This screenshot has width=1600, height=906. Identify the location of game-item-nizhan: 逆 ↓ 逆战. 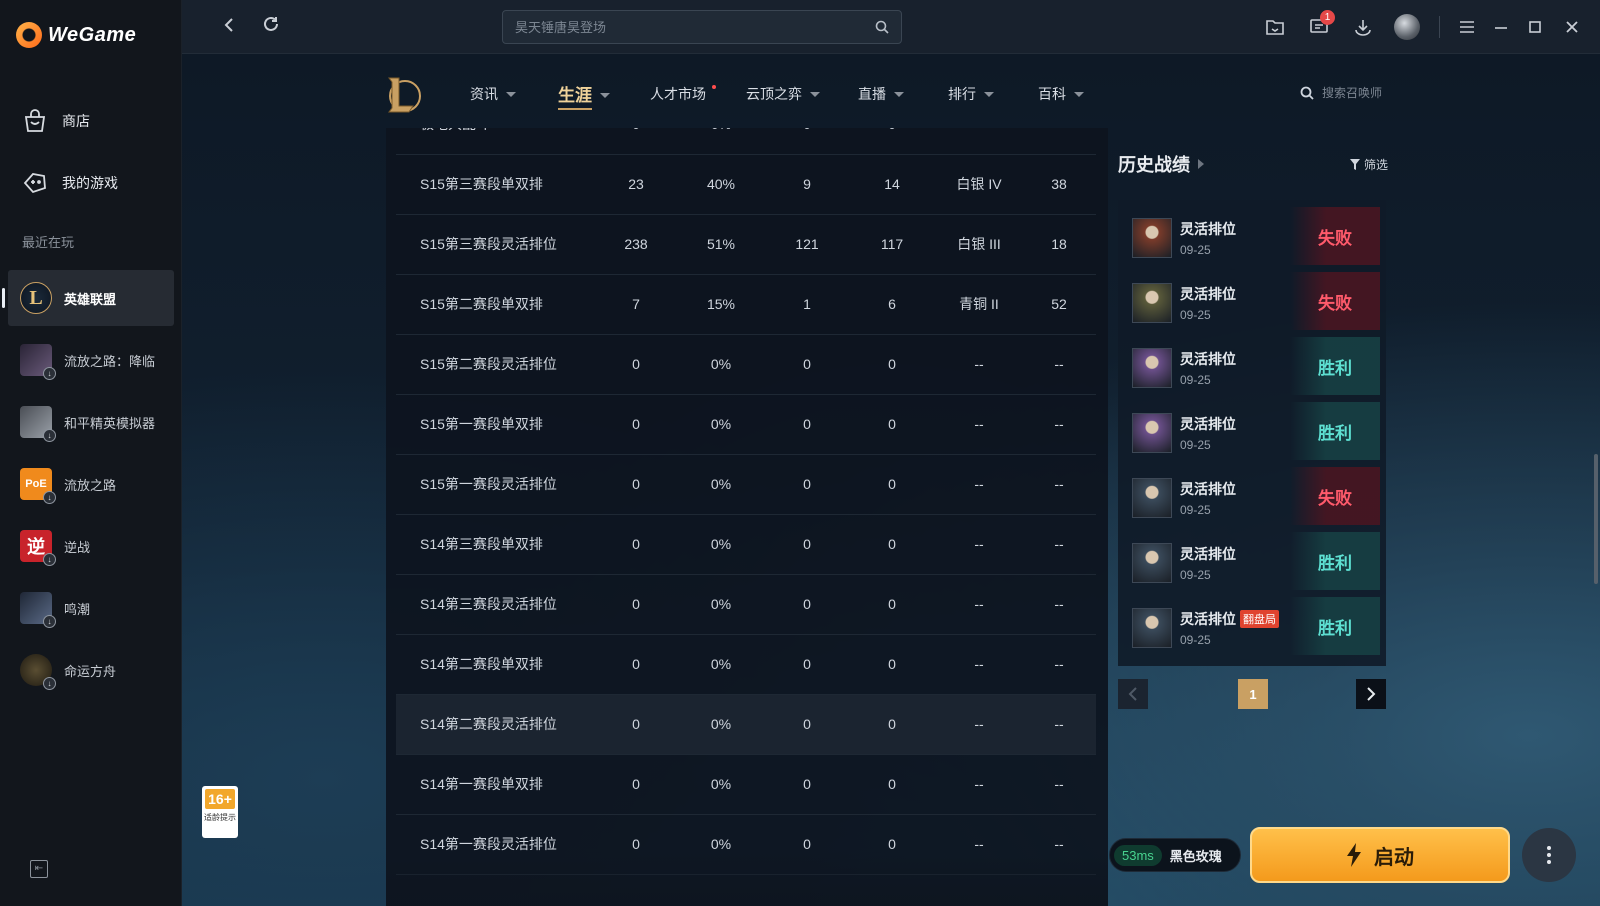
(91, 546).